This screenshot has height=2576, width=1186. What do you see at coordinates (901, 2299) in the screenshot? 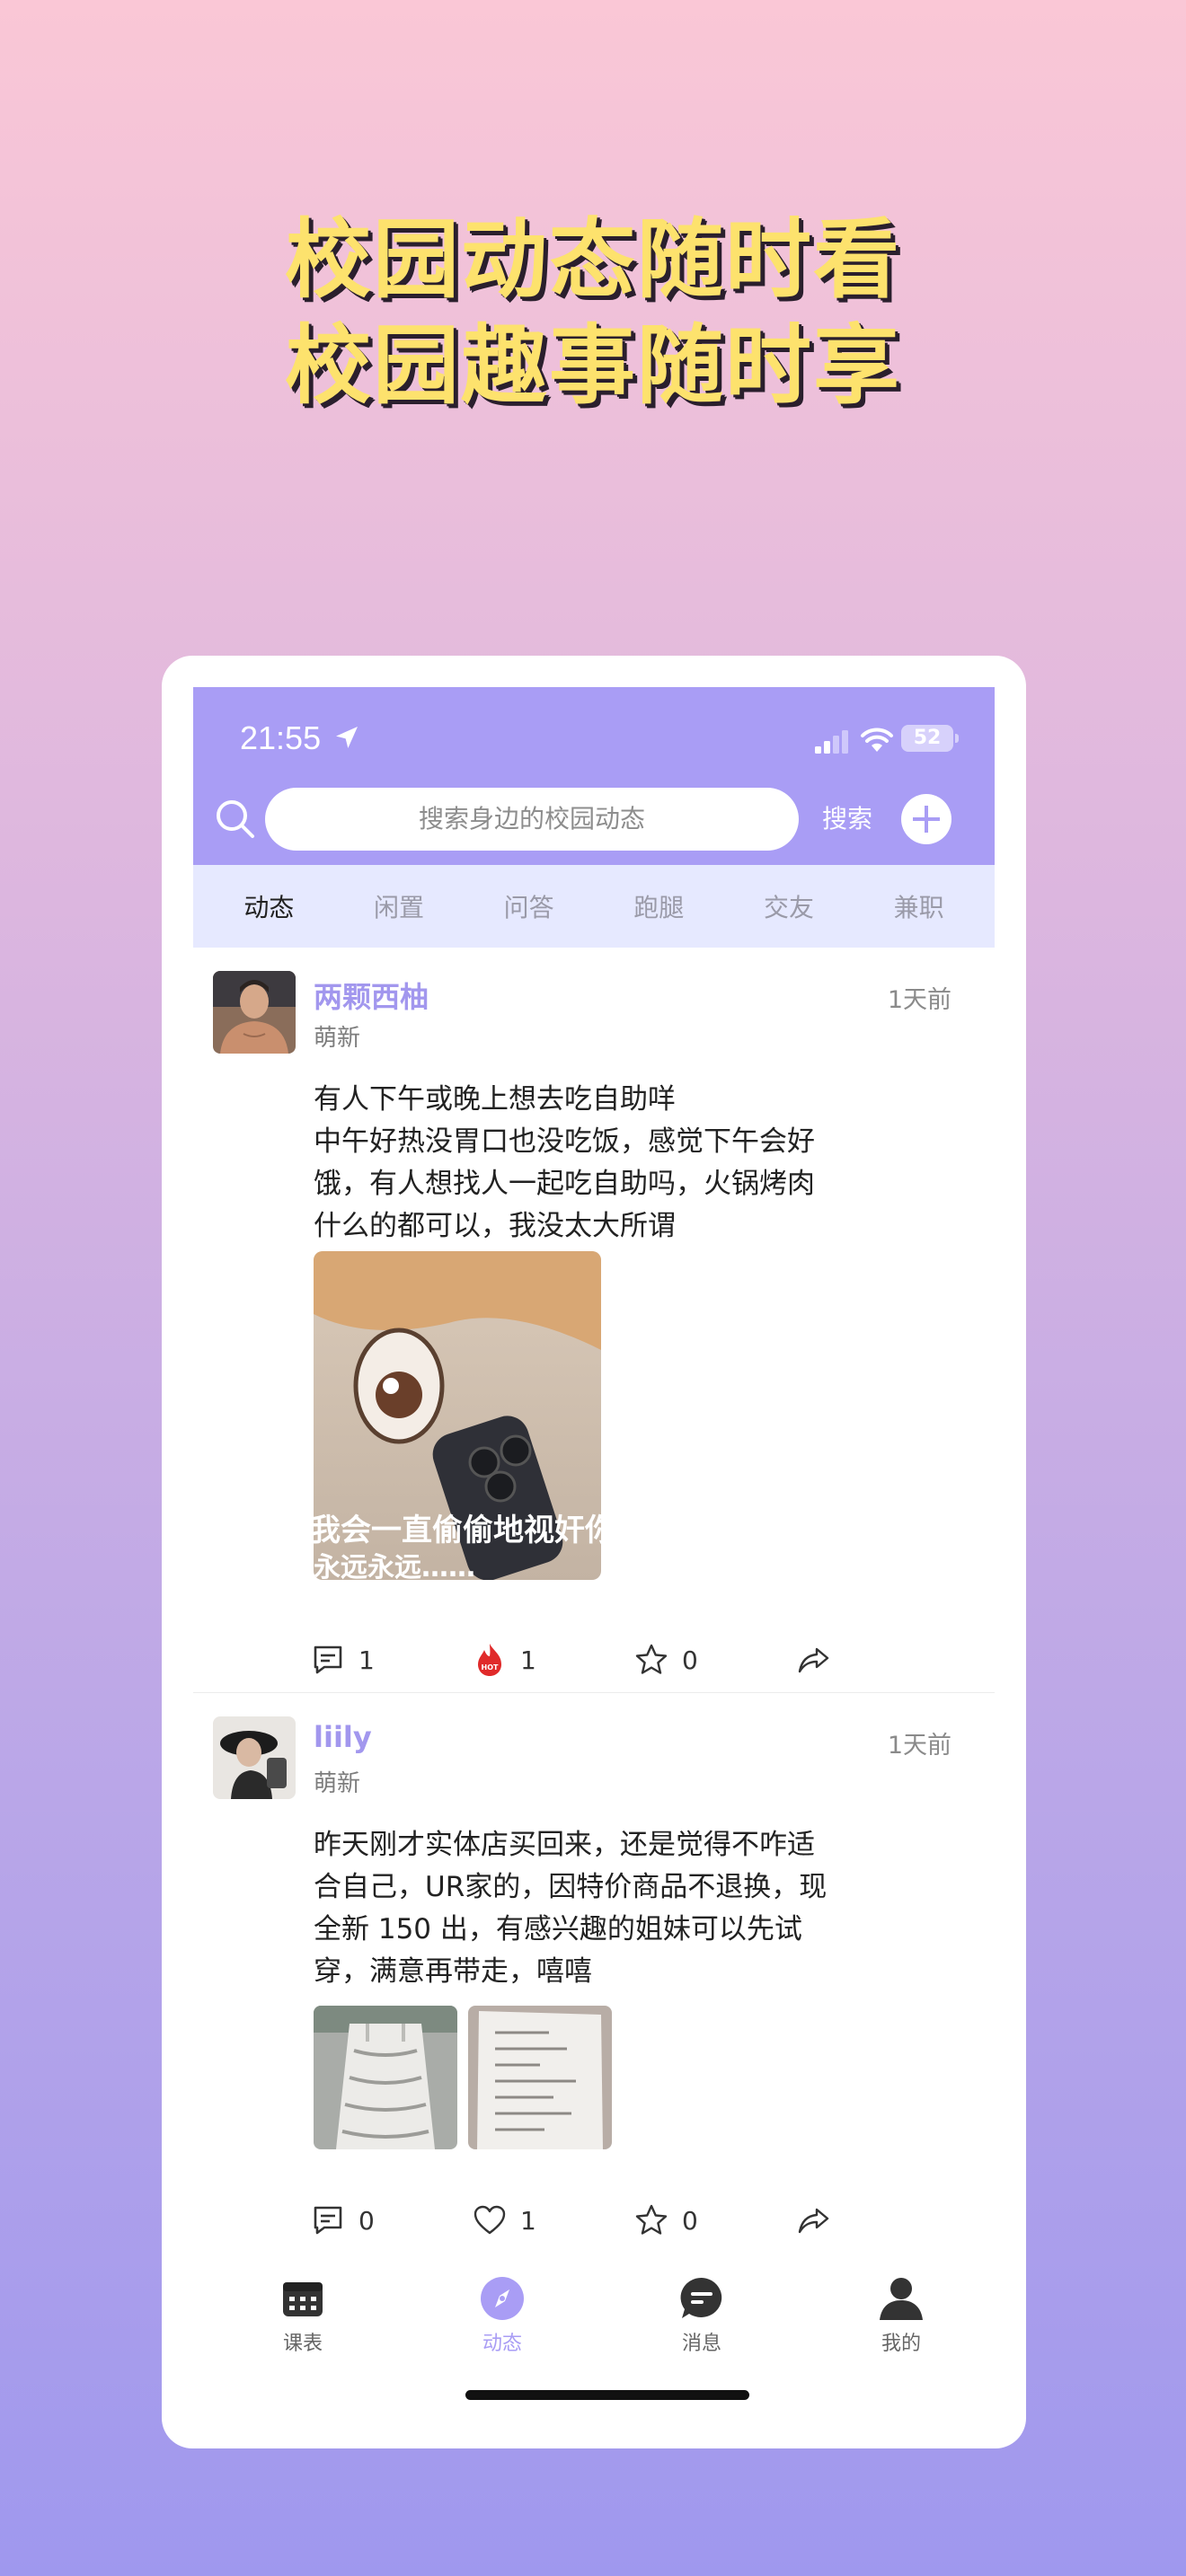
I see `person-icon` at bounding box center [901, 2299].